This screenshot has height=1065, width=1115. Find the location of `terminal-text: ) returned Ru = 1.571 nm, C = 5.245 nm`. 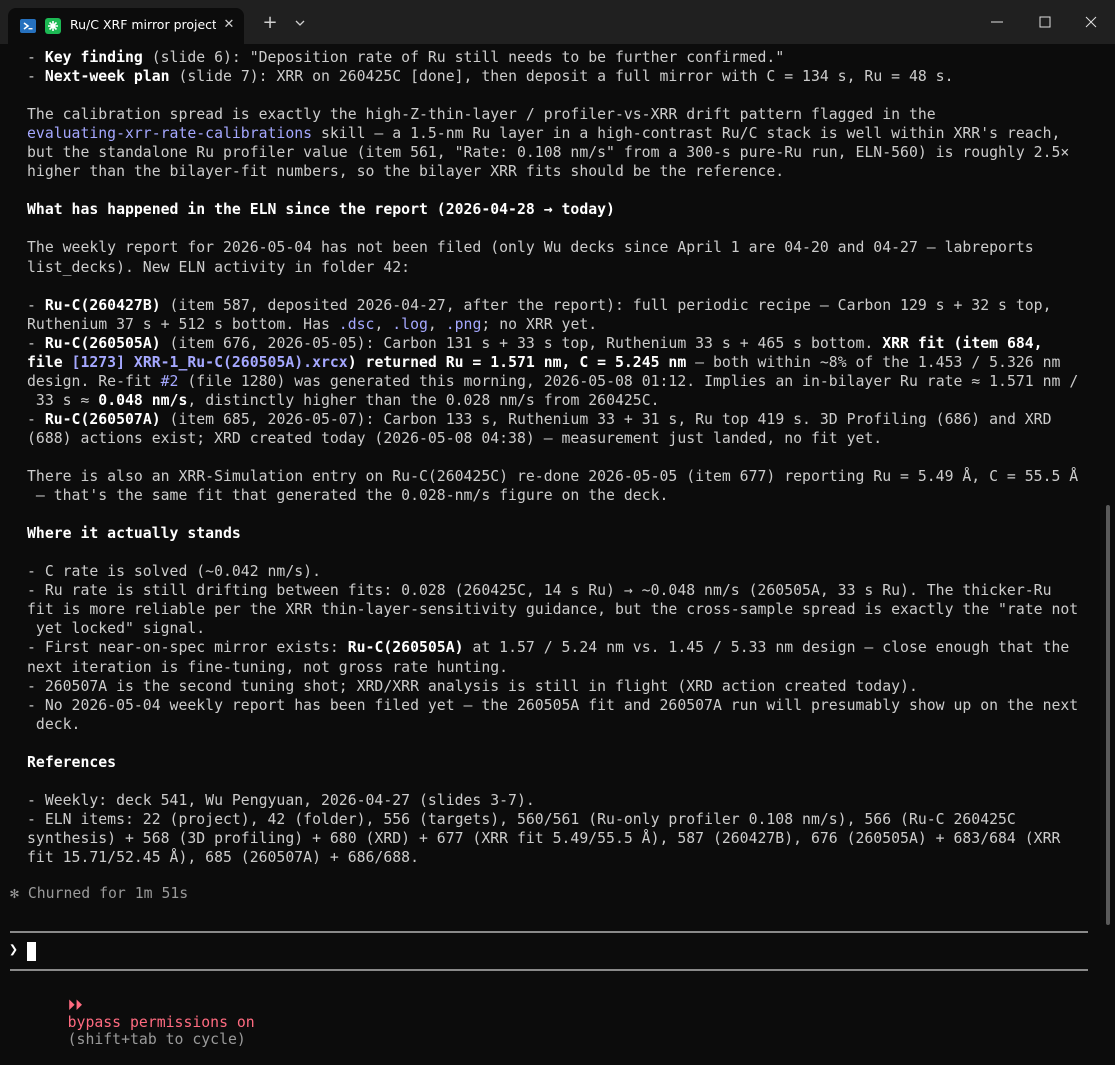

terminal-text: ) returned Ru = 1.571 nm, C = 5.245 nm is located at coordinates (517, 362).